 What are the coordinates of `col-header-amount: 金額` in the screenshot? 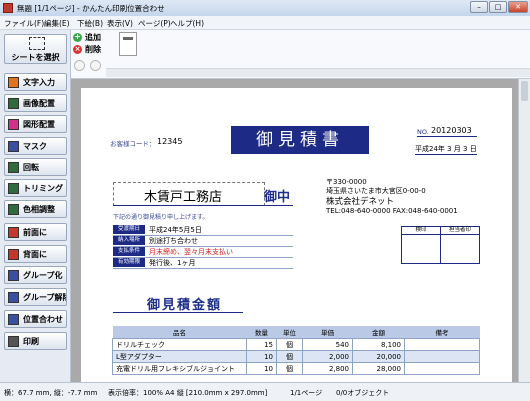 It's located at (378, 333).